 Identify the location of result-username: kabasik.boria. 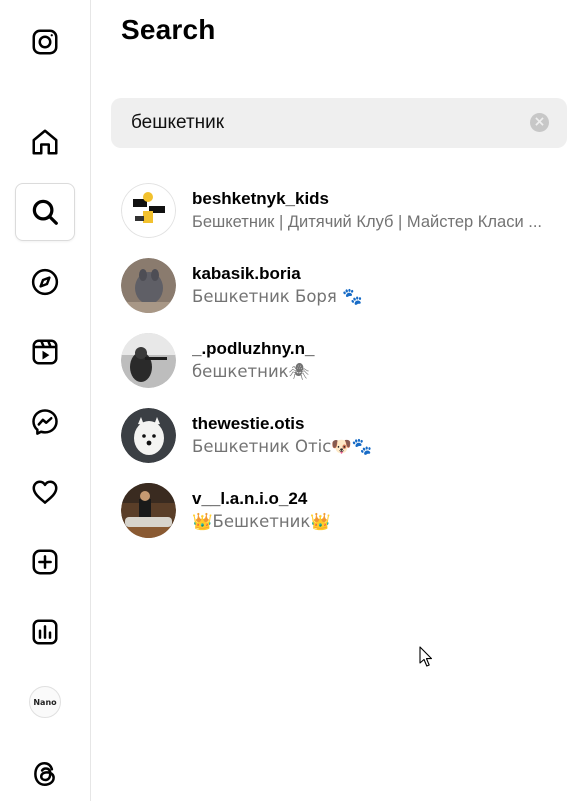
(246, 273).